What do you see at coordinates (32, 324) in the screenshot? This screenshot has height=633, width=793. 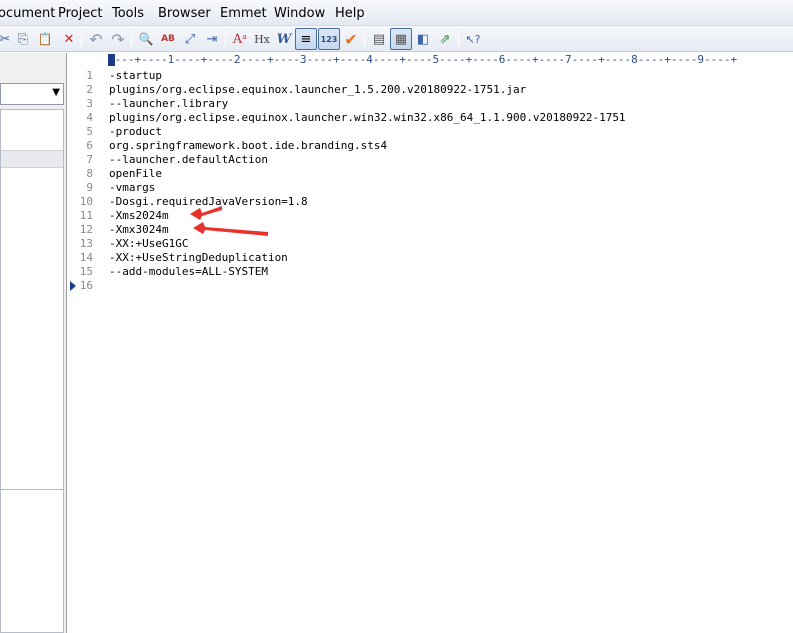 I see `file-tree` at bounding box center [32, 324].